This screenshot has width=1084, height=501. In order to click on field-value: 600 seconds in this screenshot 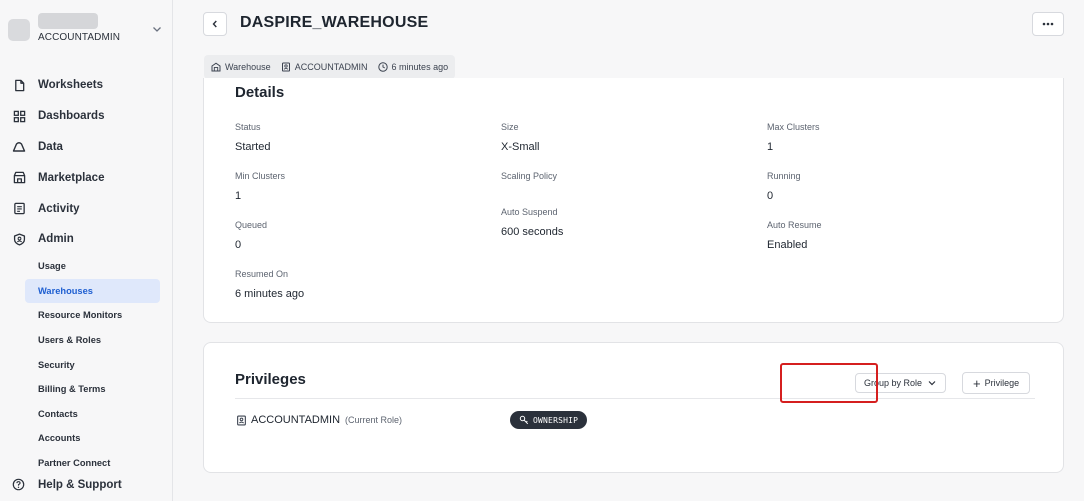, I will do `click(532, 232)`.